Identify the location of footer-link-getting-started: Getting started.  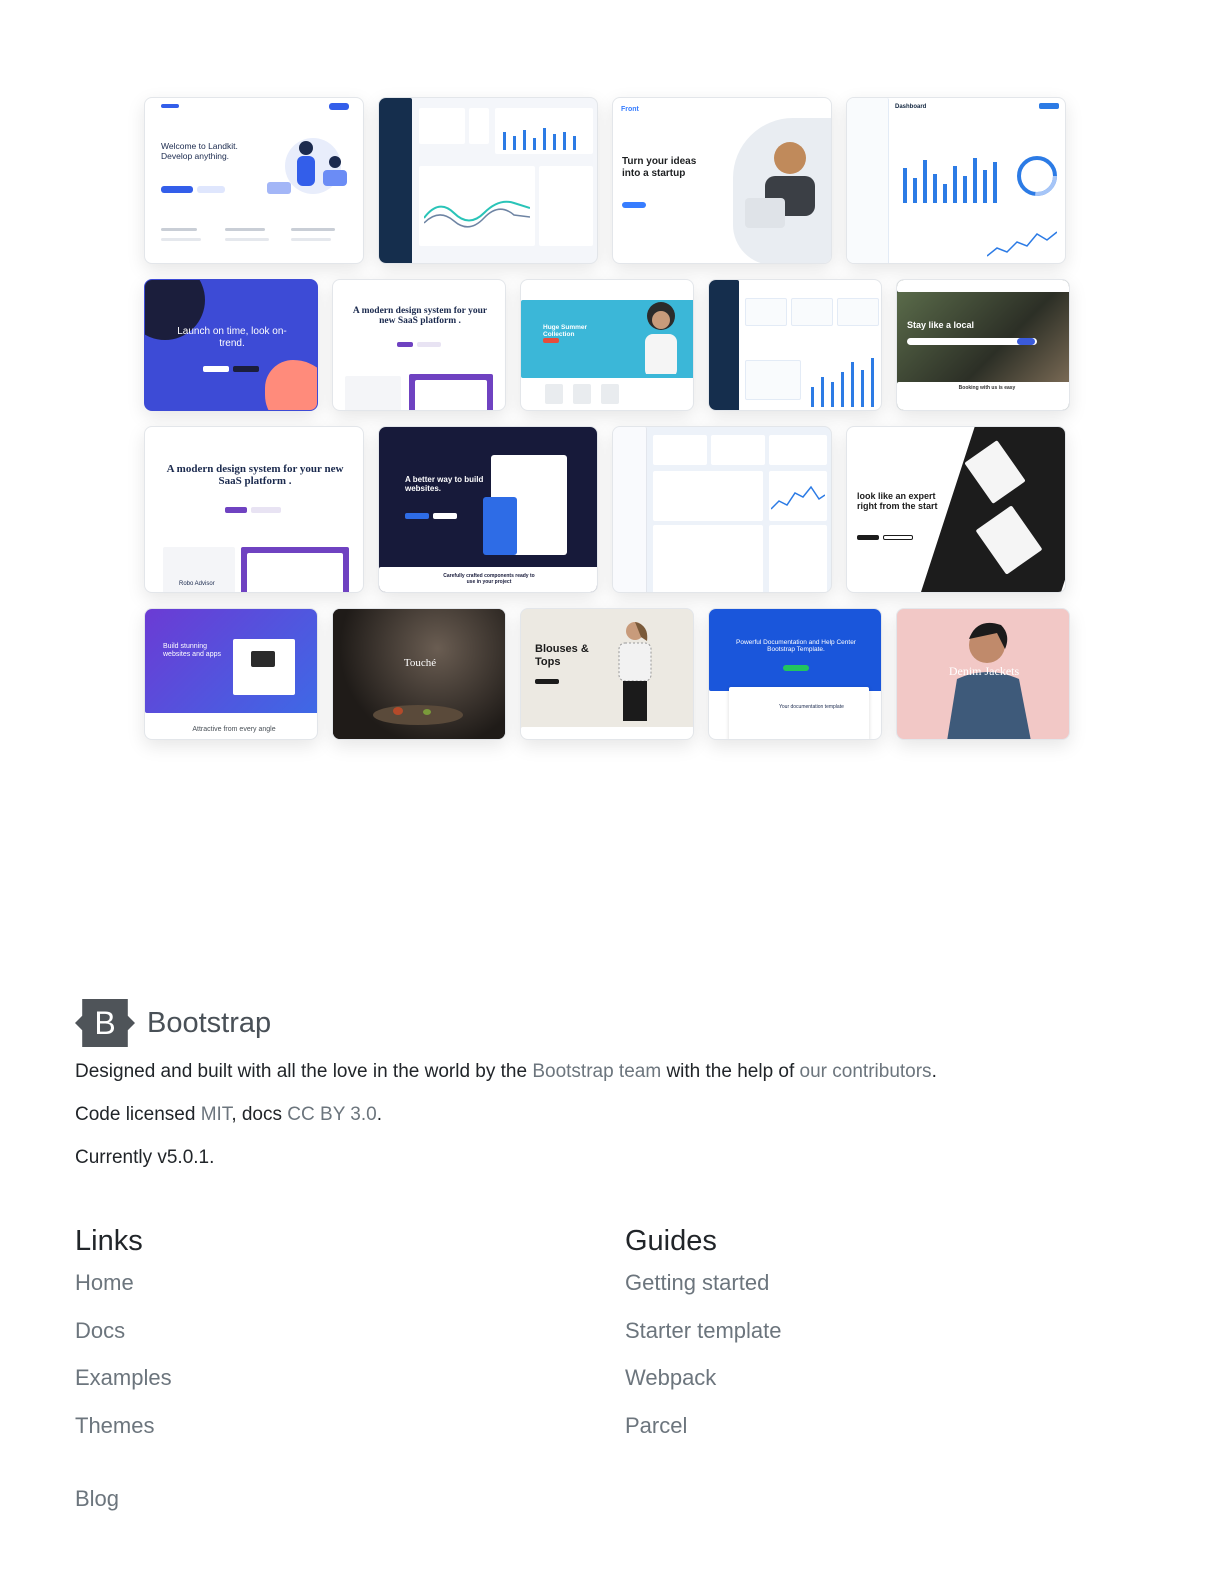
(703, 1283).